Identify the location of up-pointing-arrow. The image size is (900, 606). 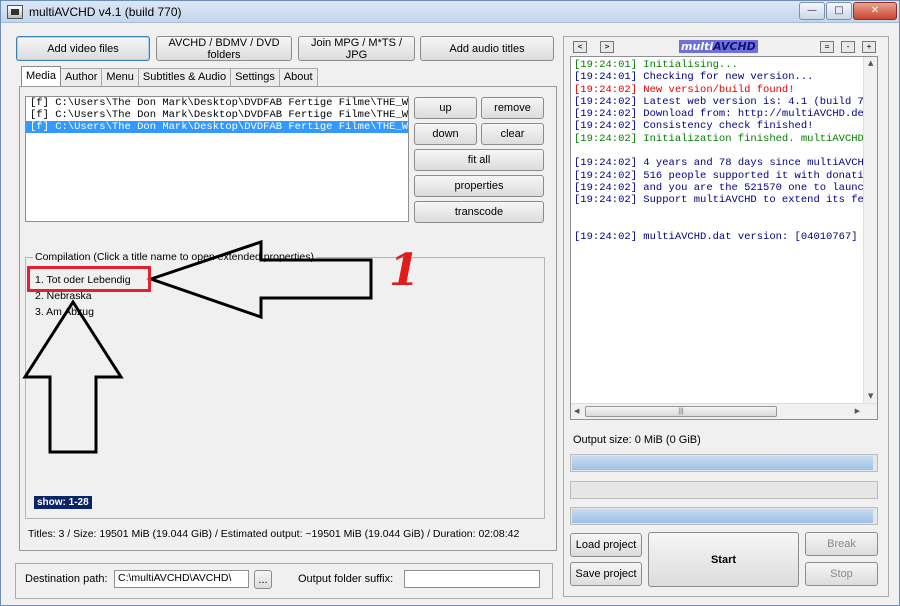
(73, 376).